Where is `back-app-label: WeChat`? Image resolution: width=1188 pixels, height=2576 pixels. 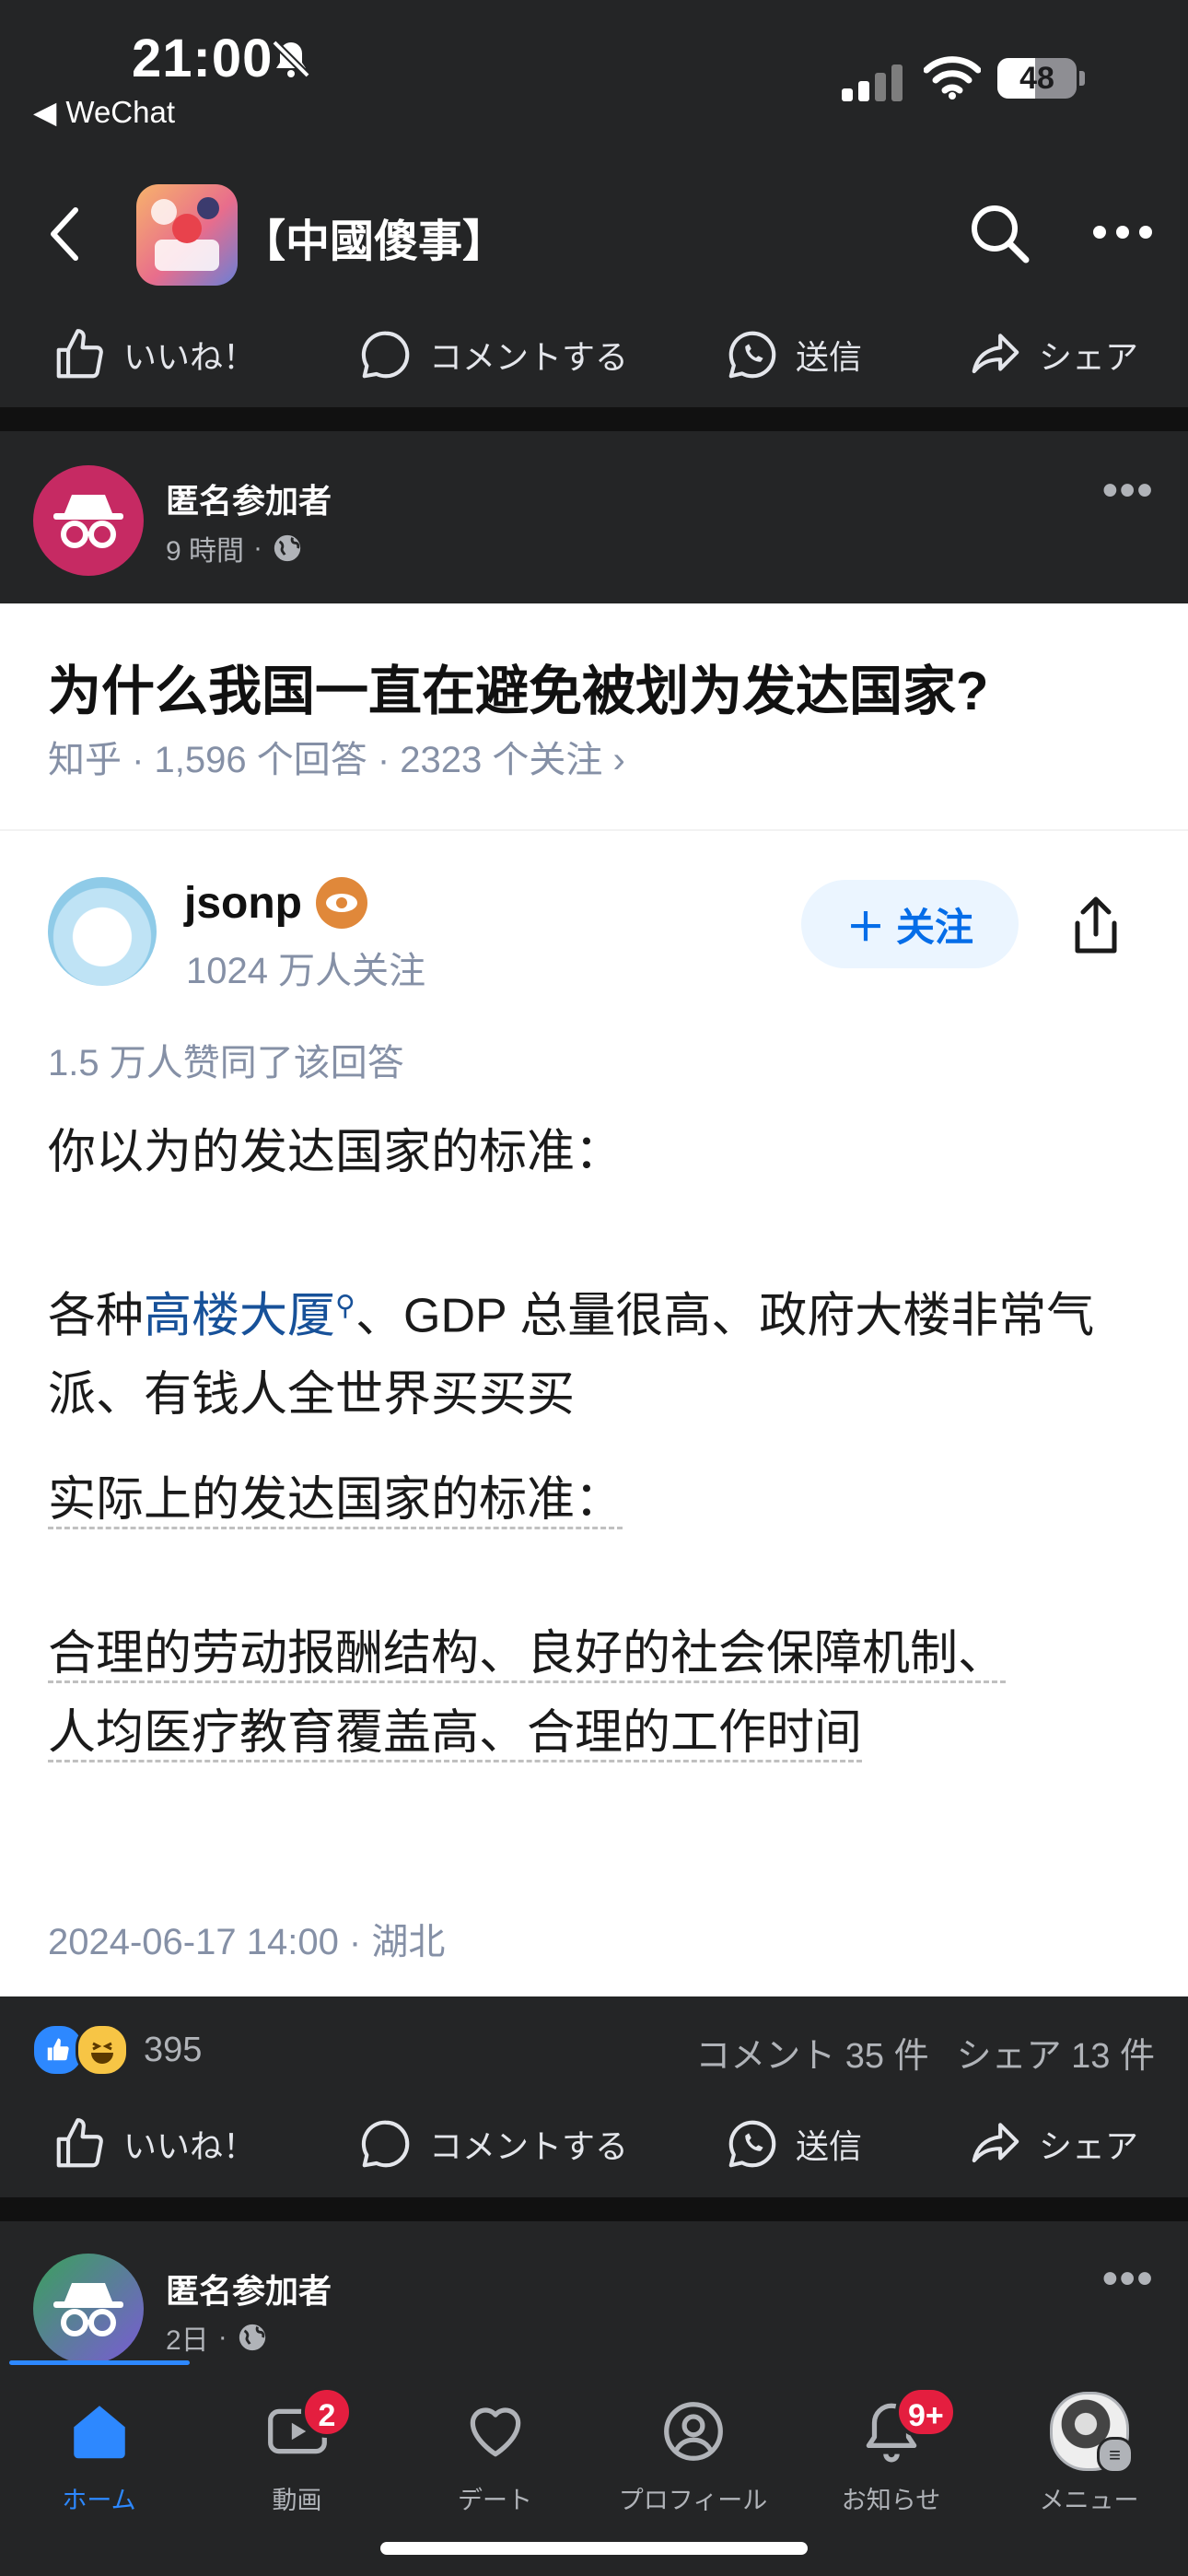 back-app-label: WeChat is located at coordinates (120, 111).